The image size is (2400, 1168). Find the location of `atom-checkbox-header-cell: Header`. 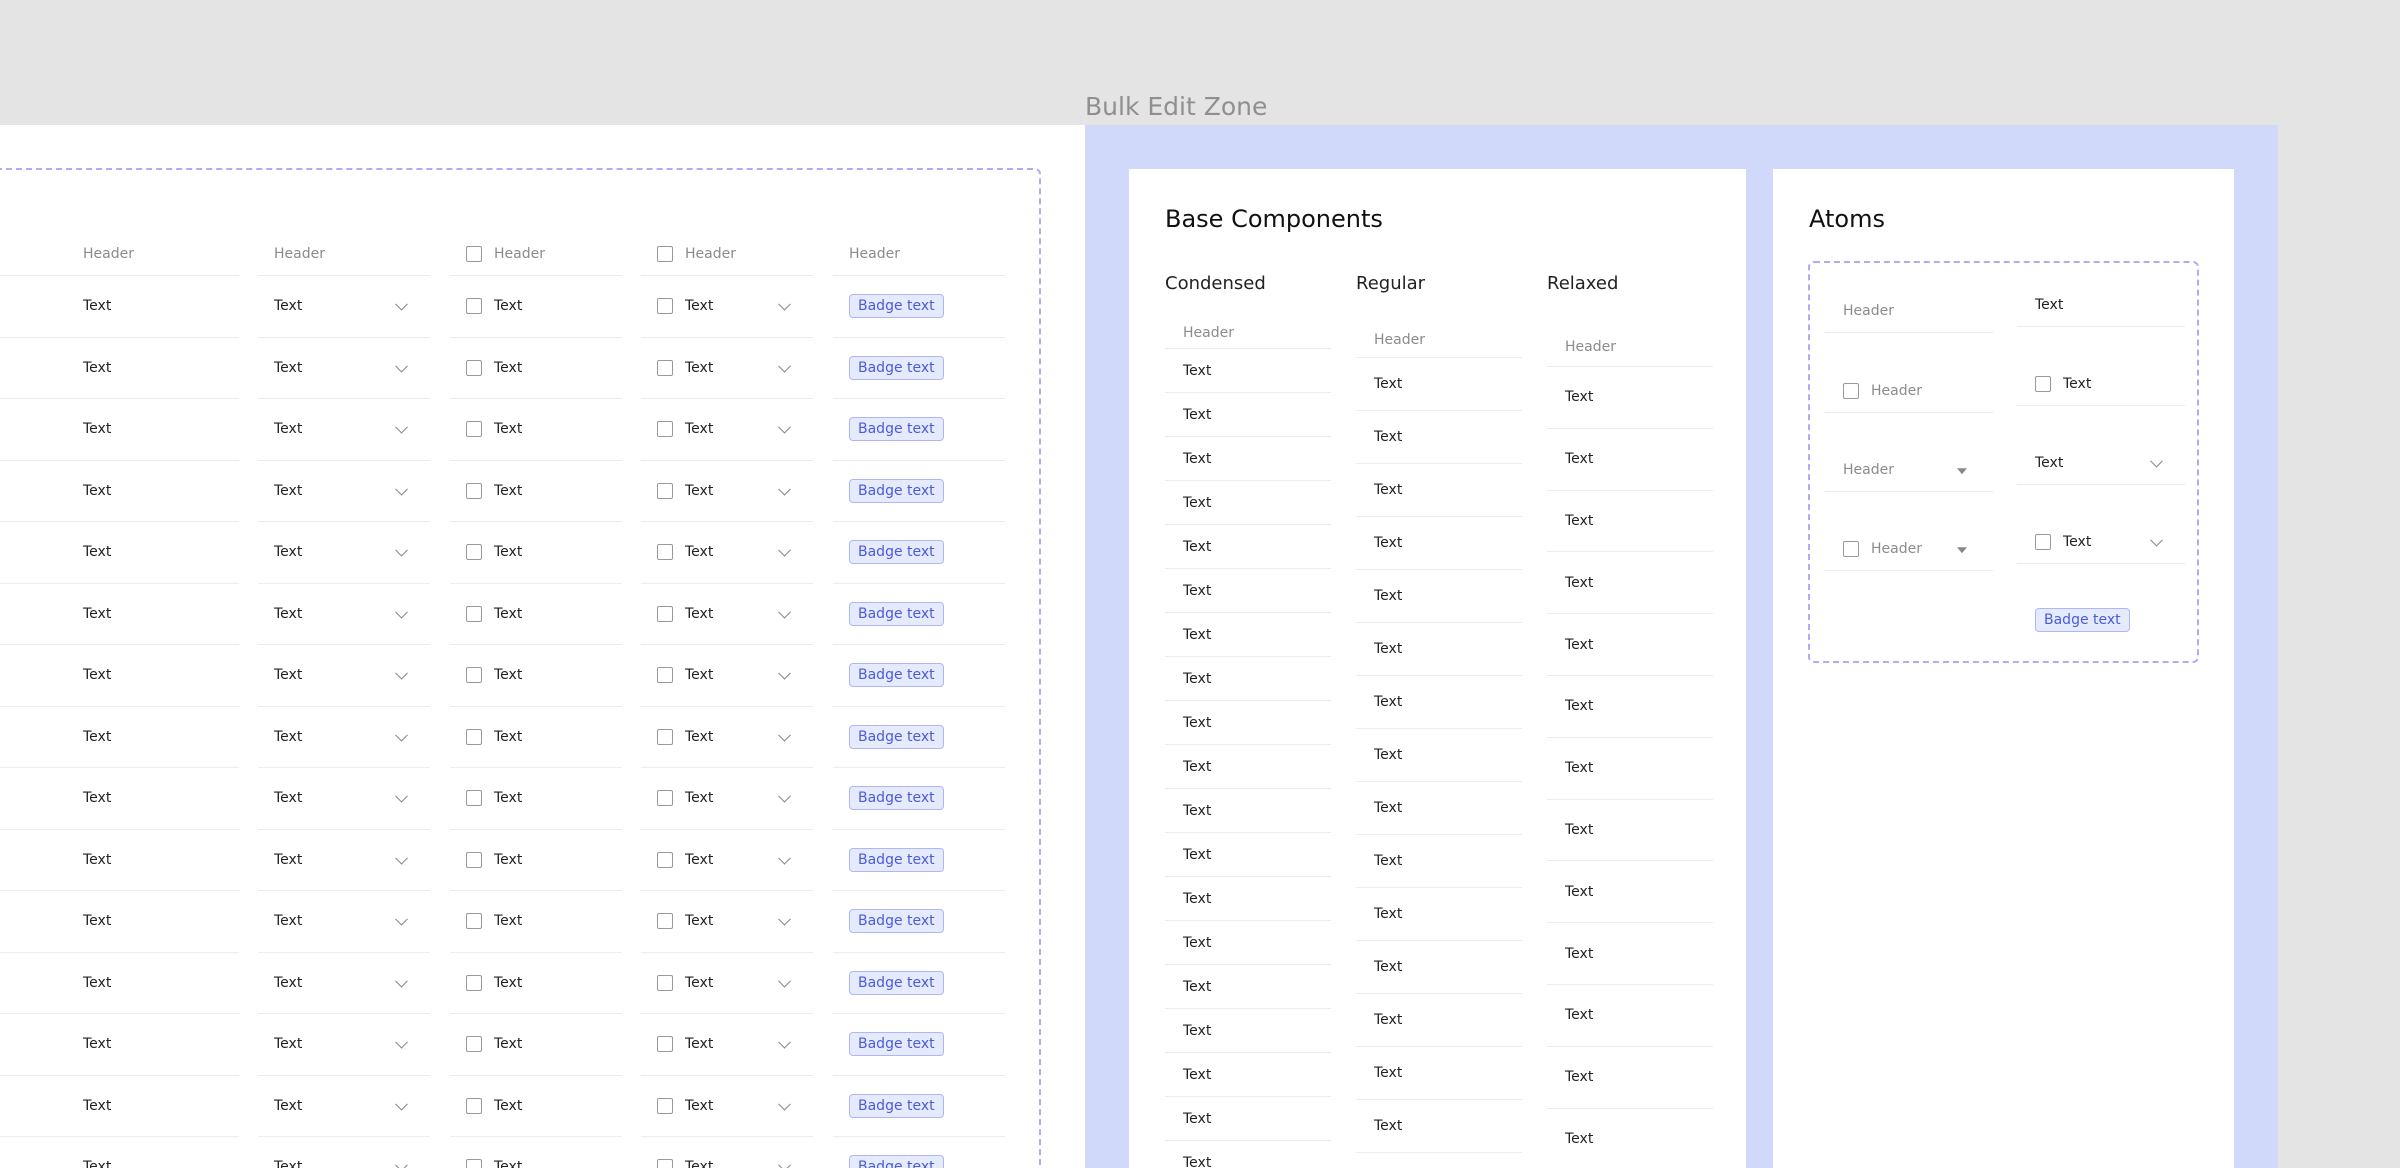

atom-checkbox-header-cell: Header is located at coordinates (1909, 391).